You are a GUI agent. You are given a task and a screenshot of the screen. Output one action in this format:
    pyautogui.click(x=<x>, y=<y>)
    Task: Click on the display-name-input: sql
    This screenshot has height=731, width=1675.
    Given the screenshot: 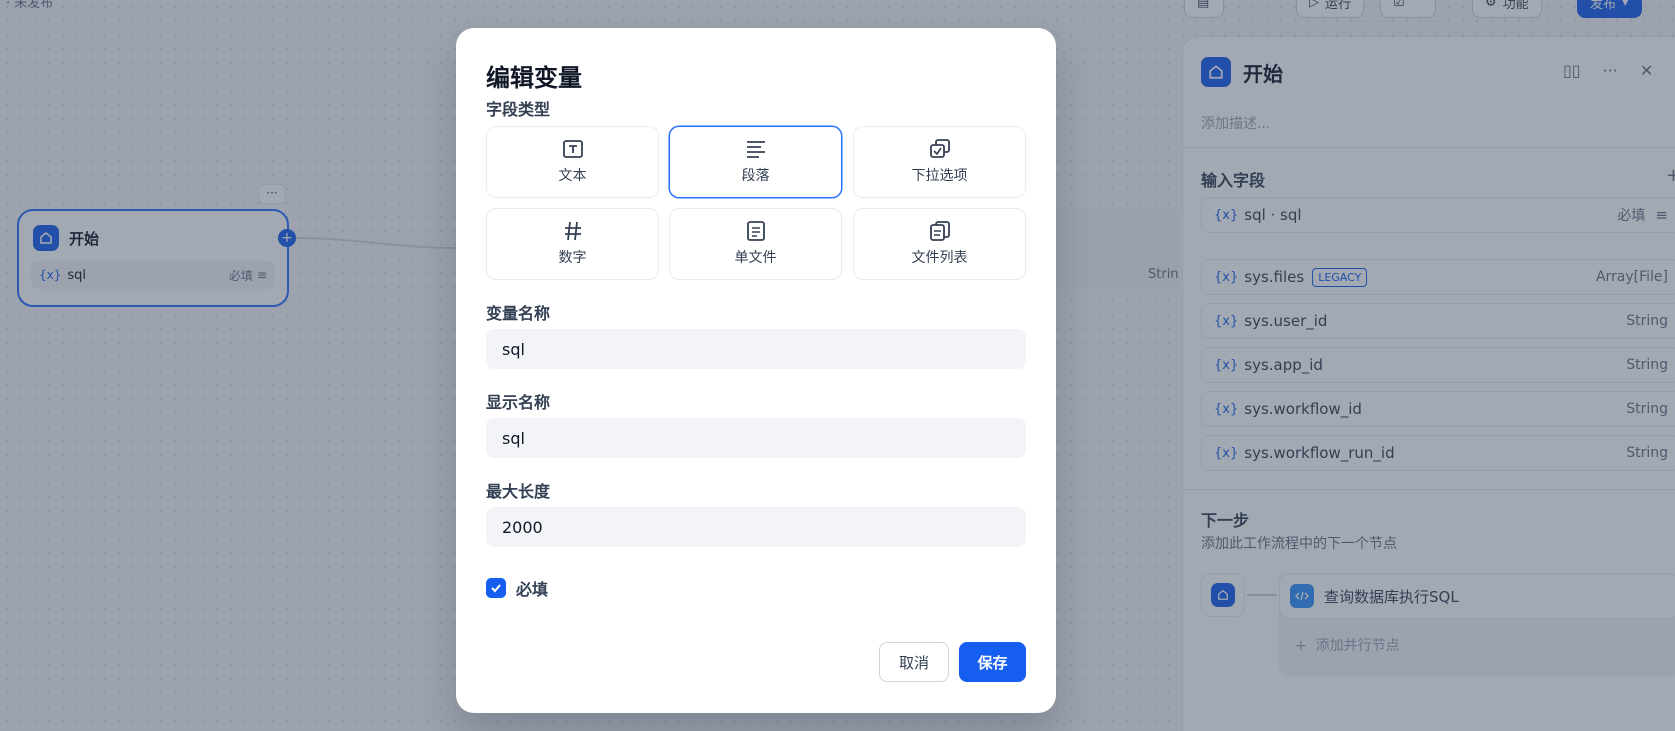 What is the action you would take?
    pyautogui.click(x=756, y=438)
    